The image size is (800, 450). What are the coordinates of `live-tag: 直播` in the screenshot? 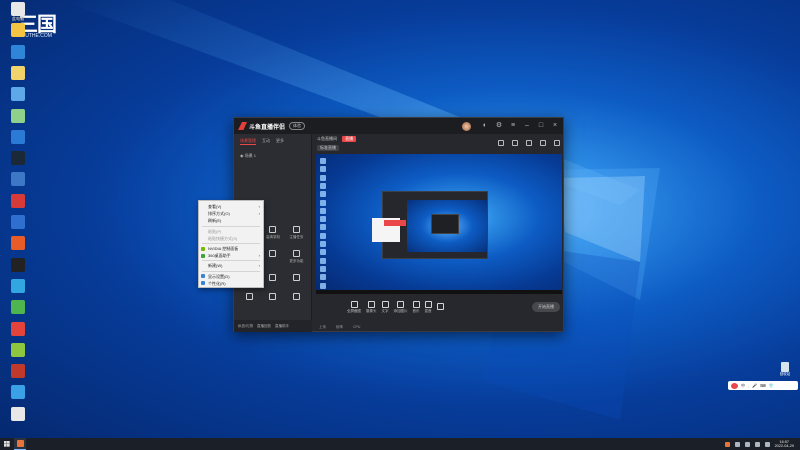 It's located at (349, 139).